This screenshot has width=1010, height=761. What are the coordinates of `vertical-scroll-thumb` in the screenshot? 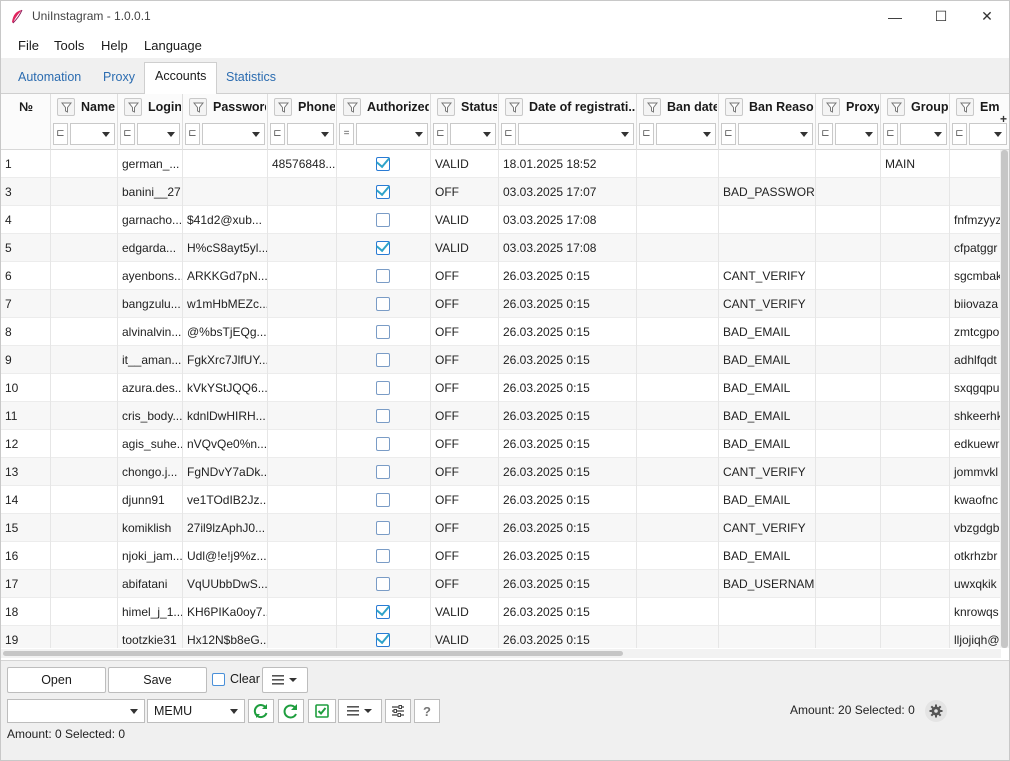 It's located at (1004, 399).